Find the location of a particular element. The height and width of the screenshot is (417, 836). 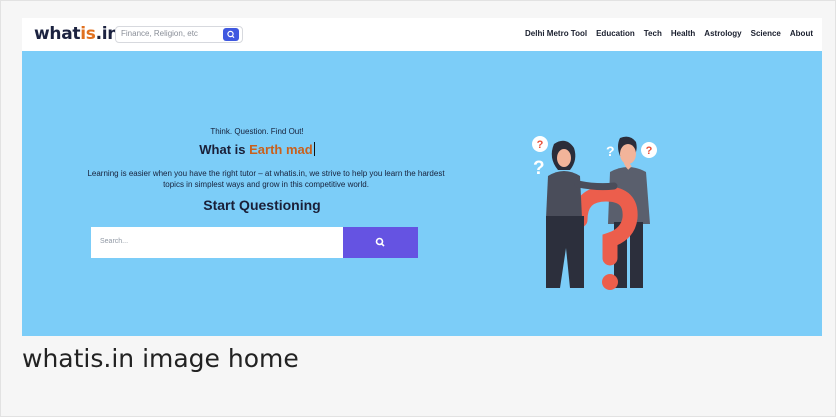

nav-search-placeholder: Finance, Religion, etc is located at coordinates (159, 33).